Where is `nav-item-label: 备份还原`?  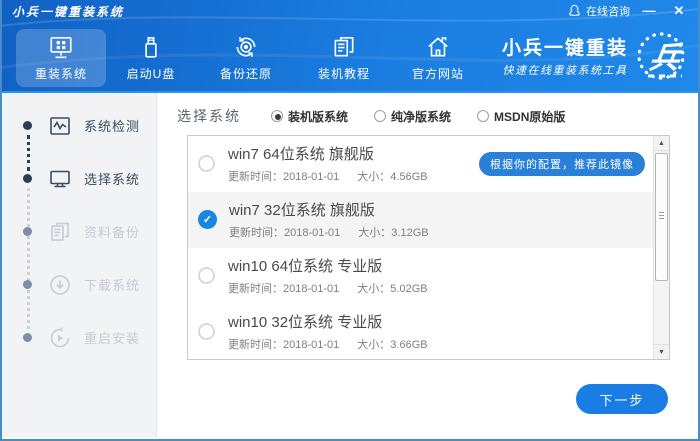
nav-item-label: 备份还原 is located at coordinates (245, 73).